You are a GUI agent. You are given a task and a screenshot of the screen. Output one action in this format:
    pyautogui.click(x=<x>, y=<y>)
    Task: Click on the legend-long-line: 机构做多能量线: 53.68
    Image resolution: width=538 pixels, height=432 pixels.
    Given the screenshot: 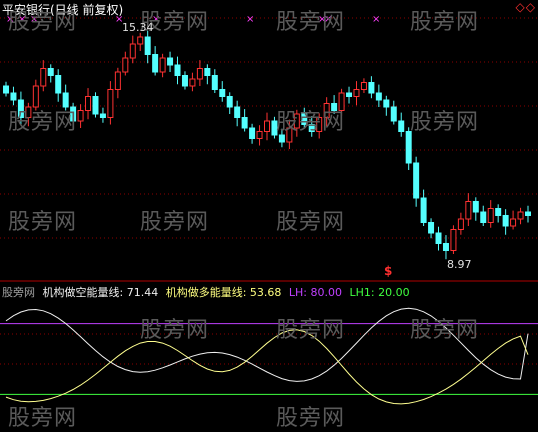 What is the action you would take?
    pyautogui.click(x=223, y=292)
    